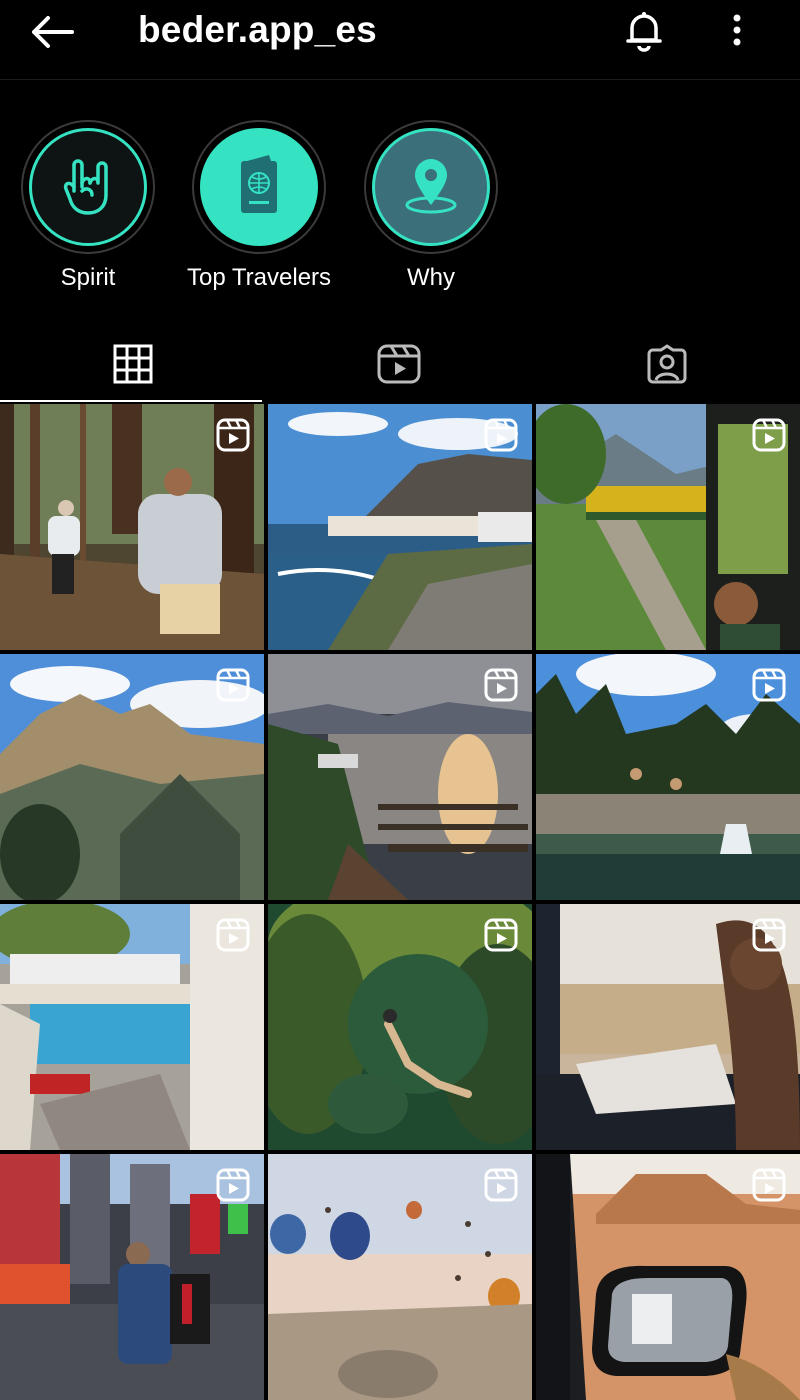  Describe the element at coordinates (400, 40) in the screenshot. I see `top-bar: beder.app_es` at that location.